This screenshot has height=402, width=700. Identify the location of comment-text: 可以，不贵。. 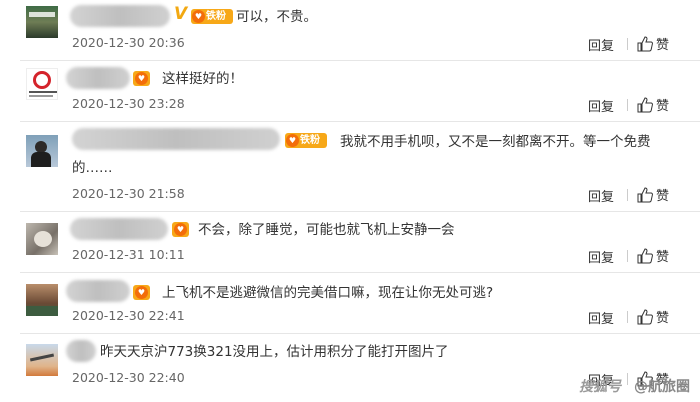
(276, 17).